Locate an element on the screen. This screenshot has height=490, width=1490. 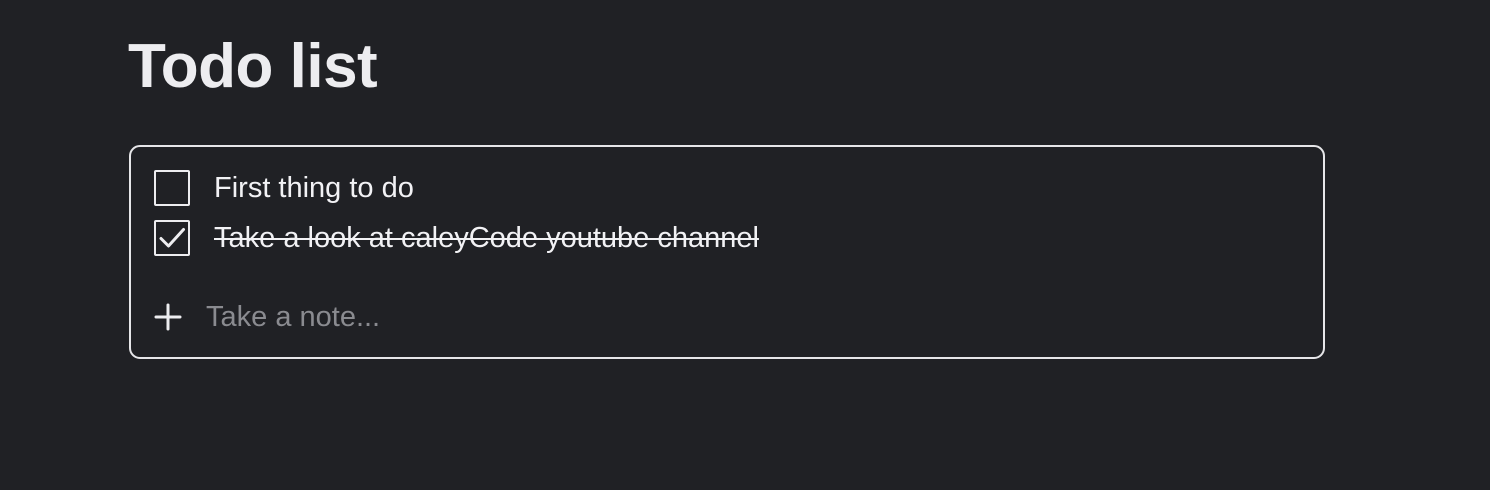
checkmark-icon is located at coordinates (172, 238).